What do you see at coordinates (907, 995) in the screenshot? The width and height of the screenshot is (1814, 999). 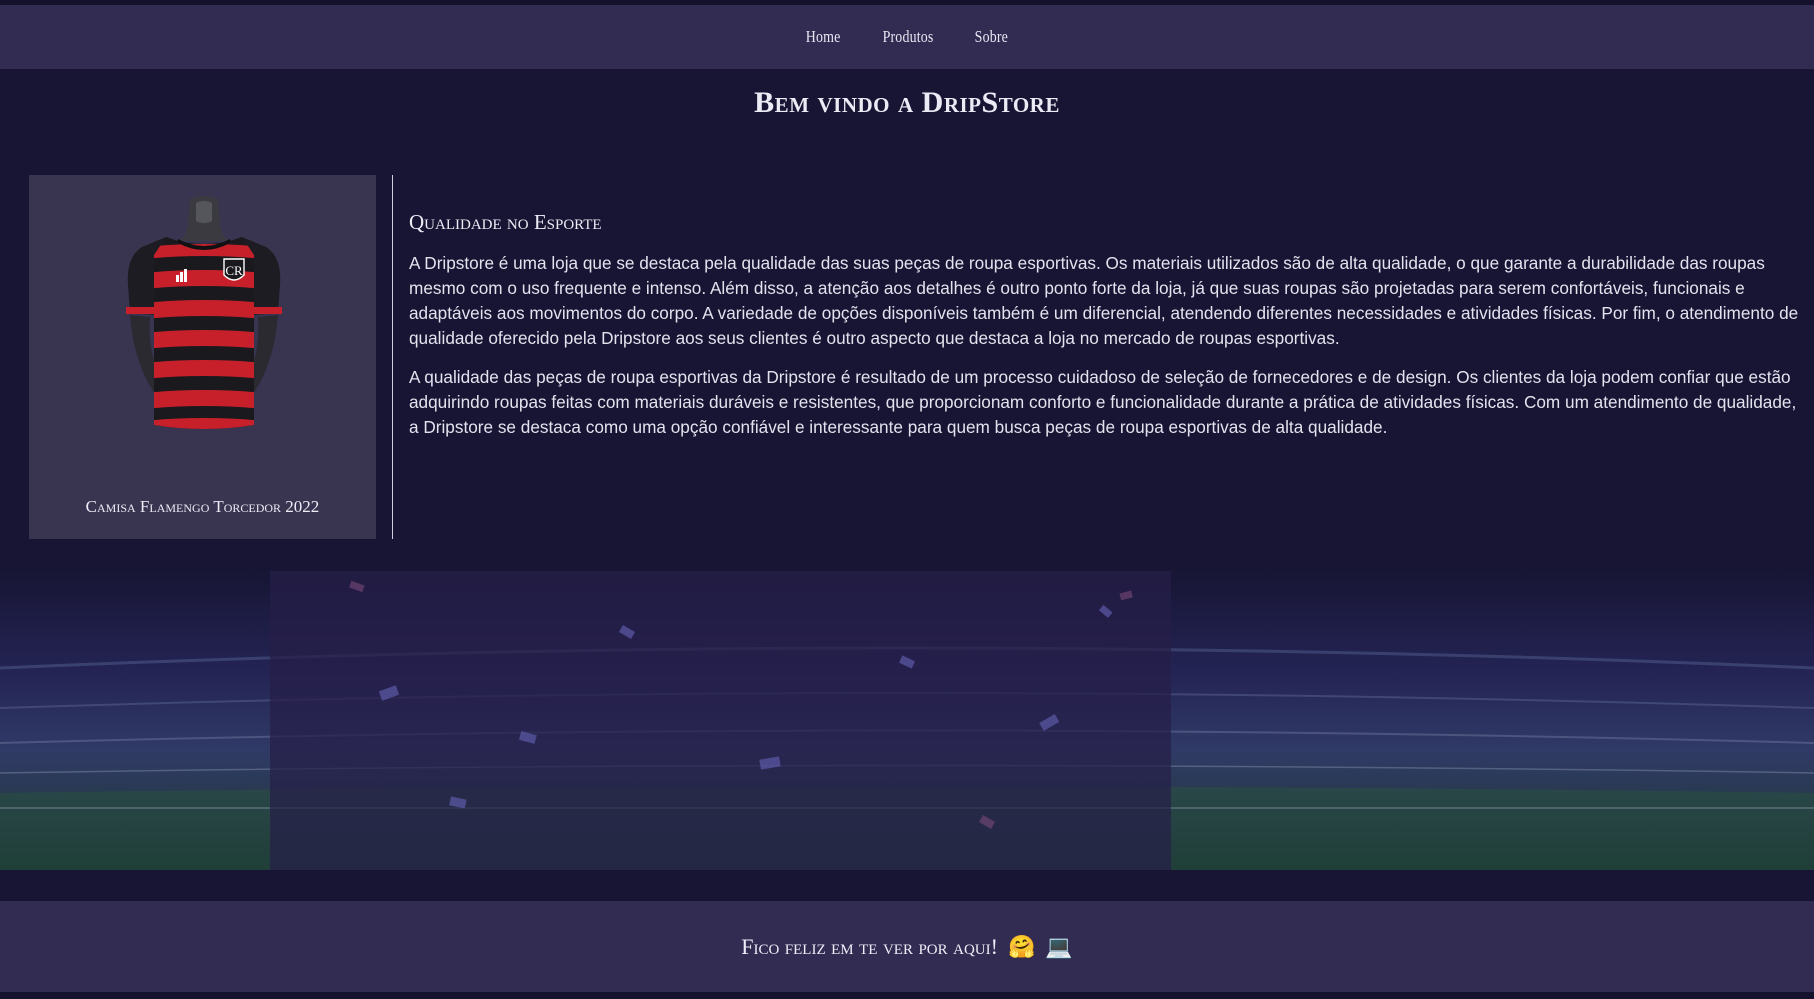 I see `bottom-border` at bounding box center [907, 995].